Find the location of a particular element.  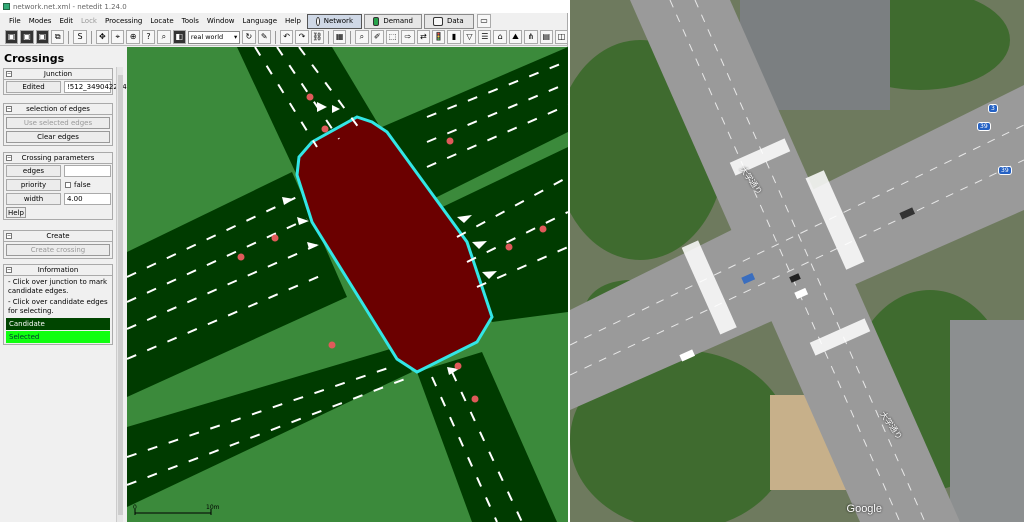

shapes-icon: ⛰ is located at coordinates (515, 37).